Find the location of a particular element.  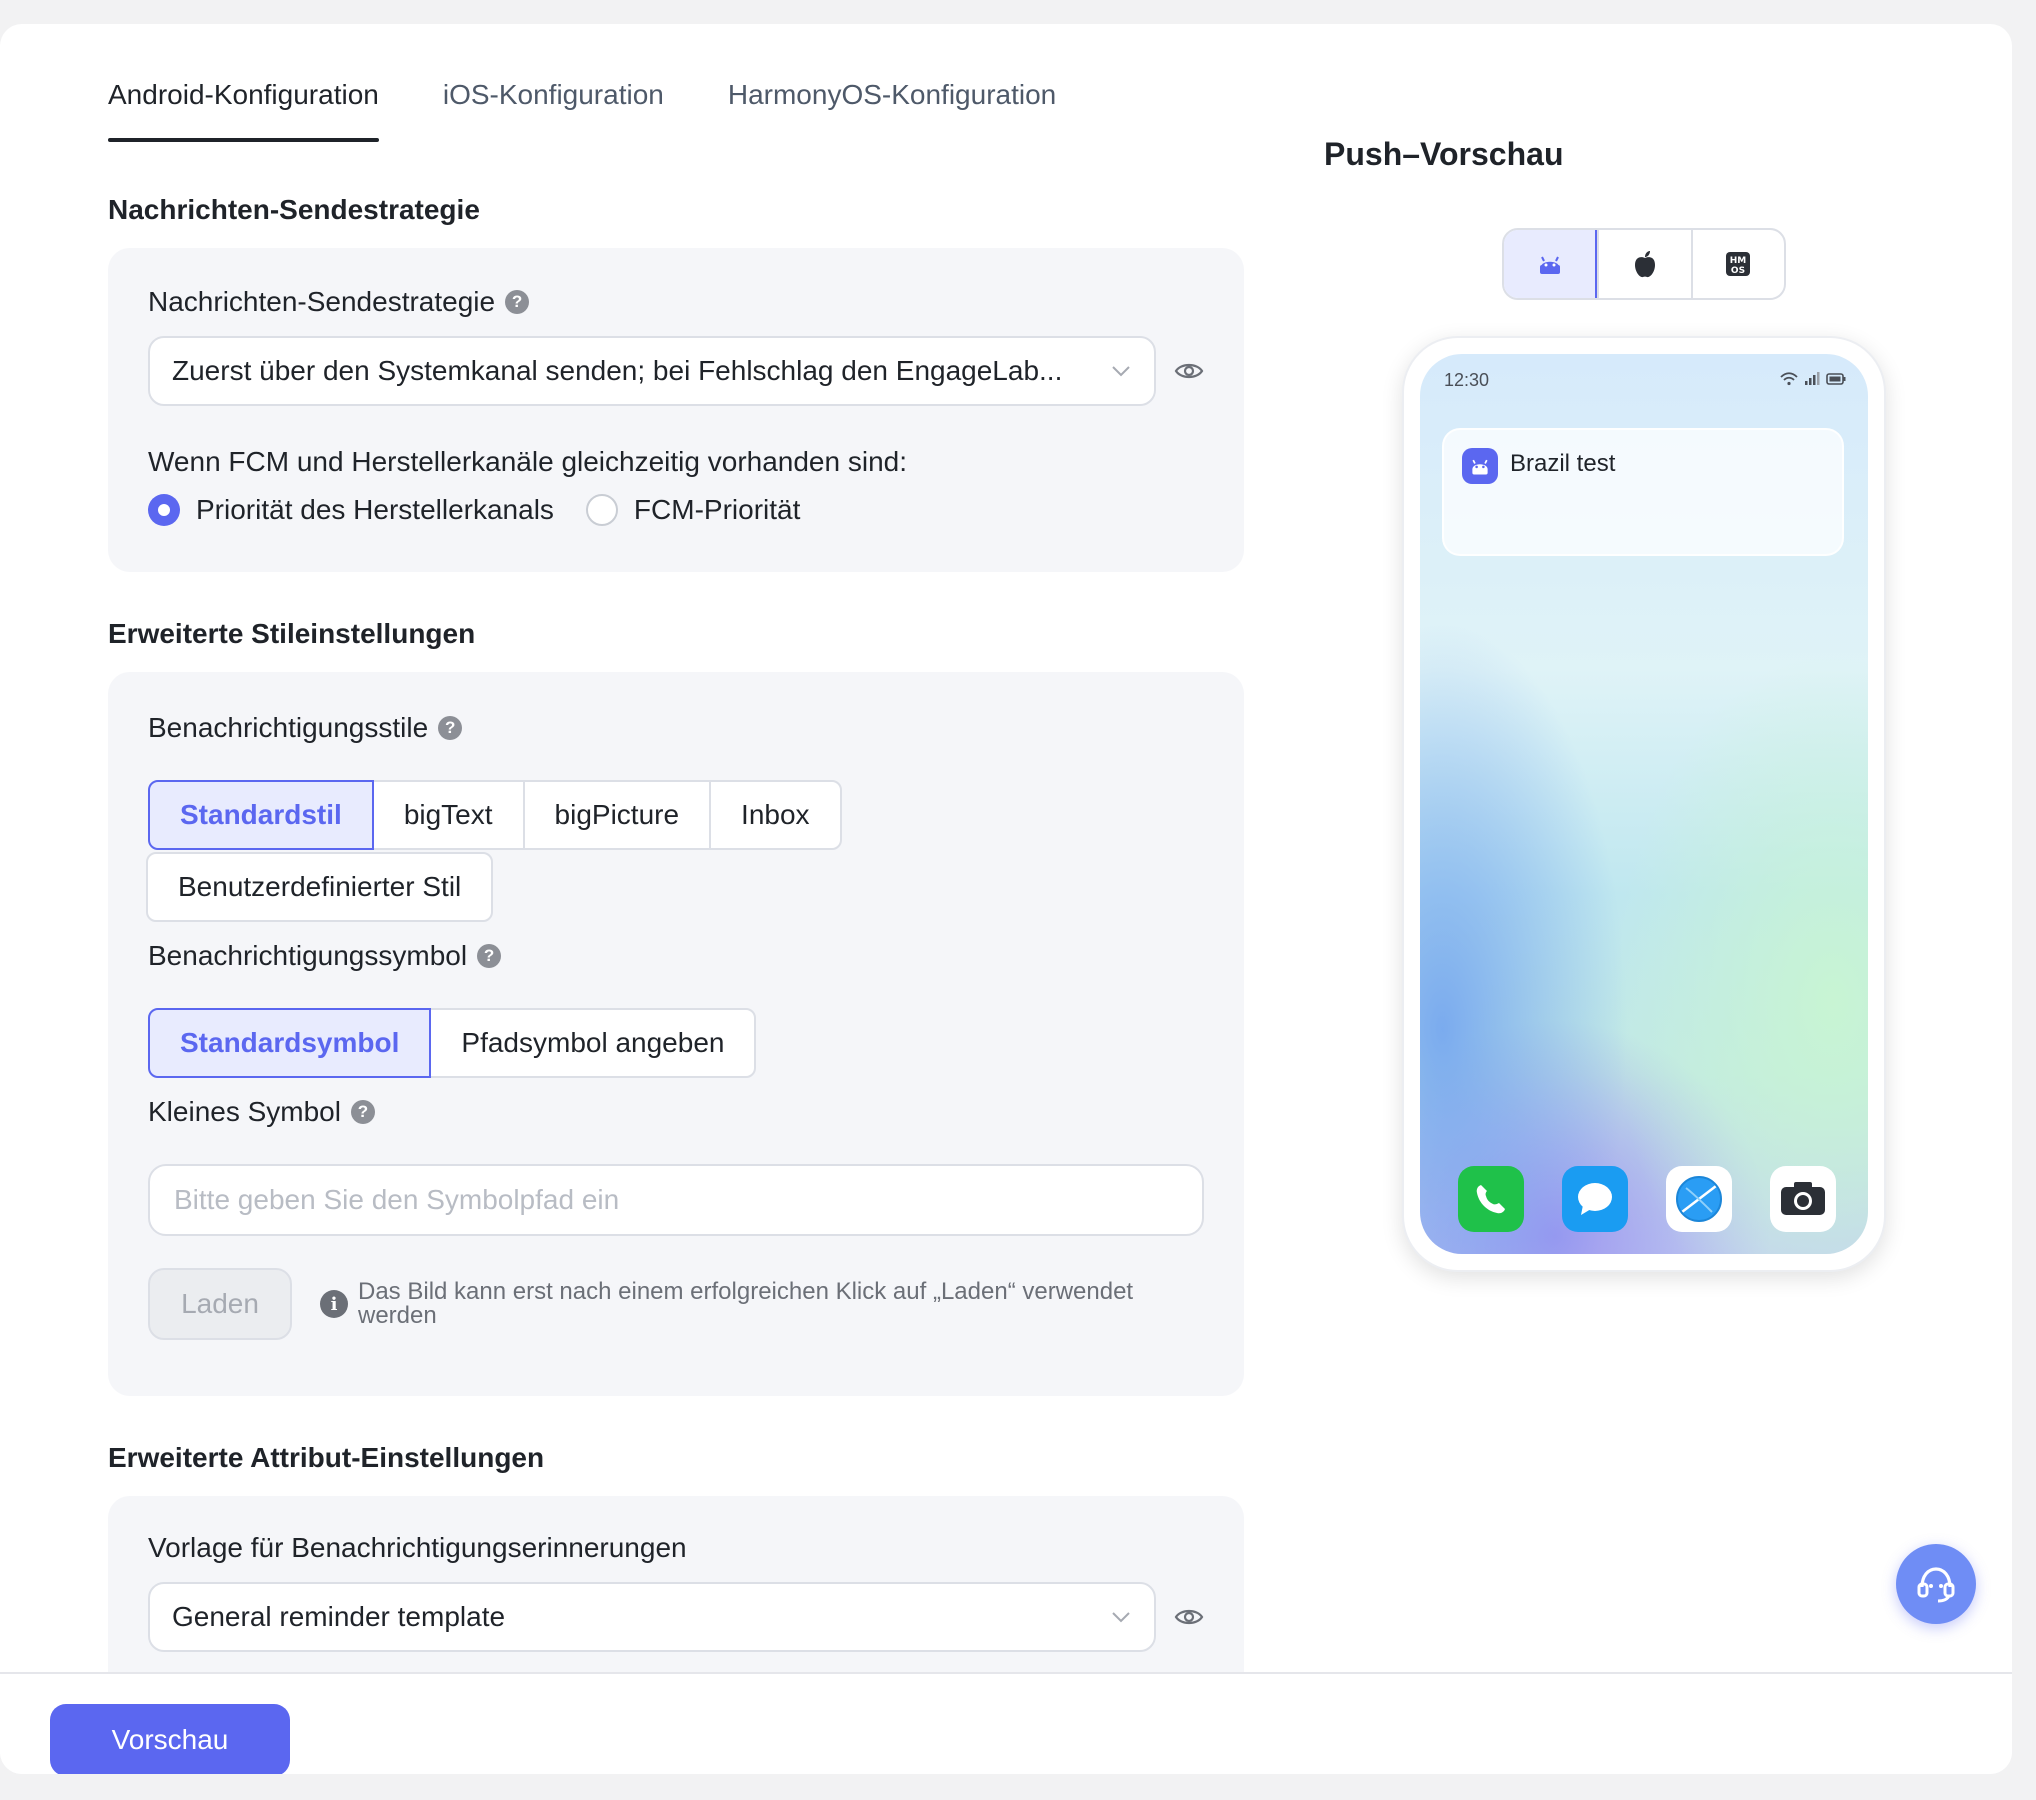

radio-manufacturer: Priorität des Herstellerkanals is located at coordinates (351, 510).